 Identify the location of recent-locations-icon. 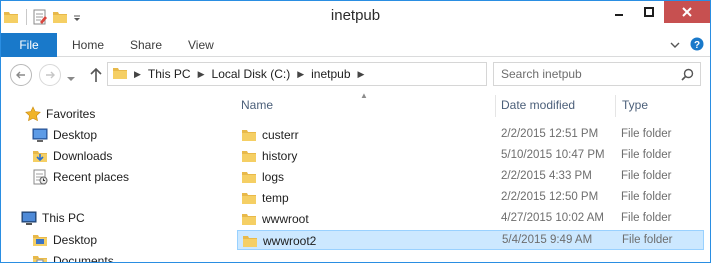
(71, 79).